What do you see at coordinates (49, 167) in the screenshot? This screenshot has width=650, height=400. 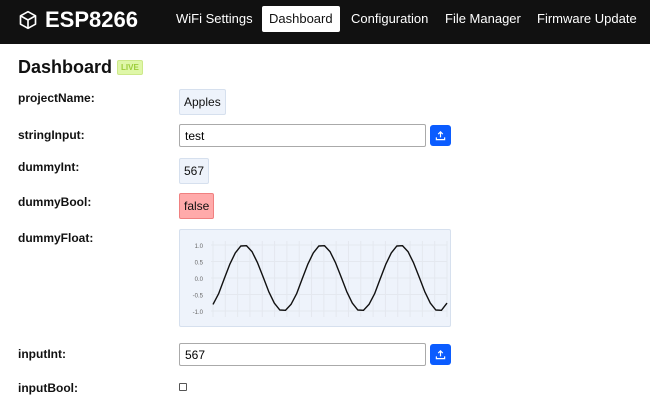 I see `label-dummyInt: dummyInt:` at bounding box center [49, 167].